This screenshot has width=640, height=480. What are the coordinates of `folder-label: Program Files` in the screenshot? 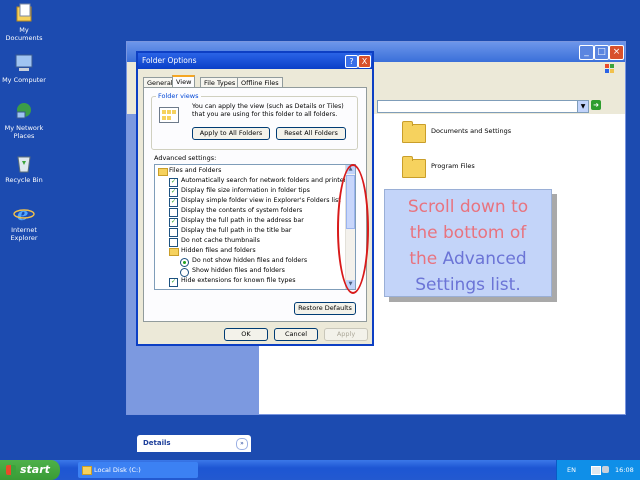 It's located at (453, 166).